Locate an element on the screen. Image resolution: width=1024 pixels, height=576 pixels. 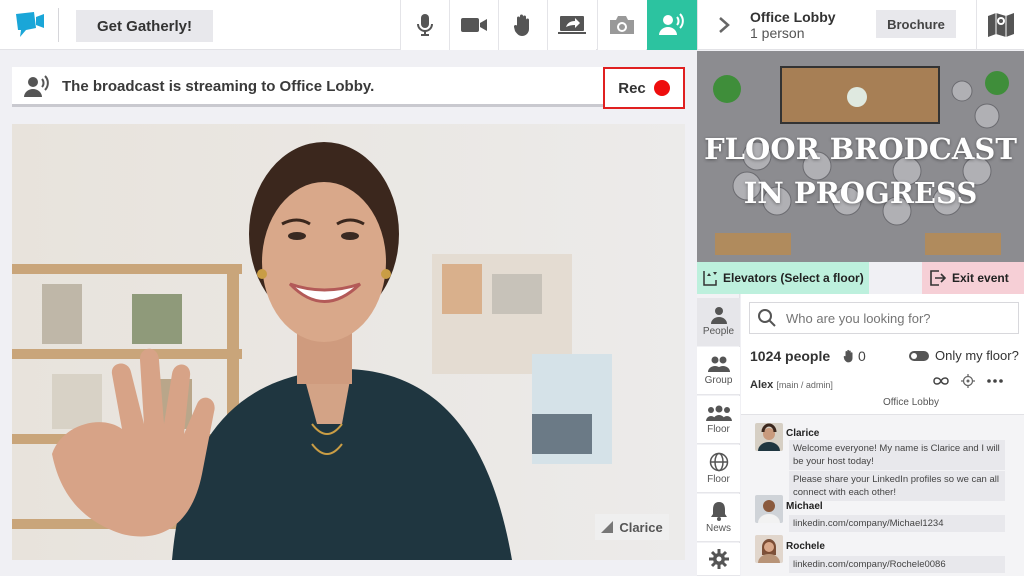
nav-news-label: News is located at coordinates (718, 528).